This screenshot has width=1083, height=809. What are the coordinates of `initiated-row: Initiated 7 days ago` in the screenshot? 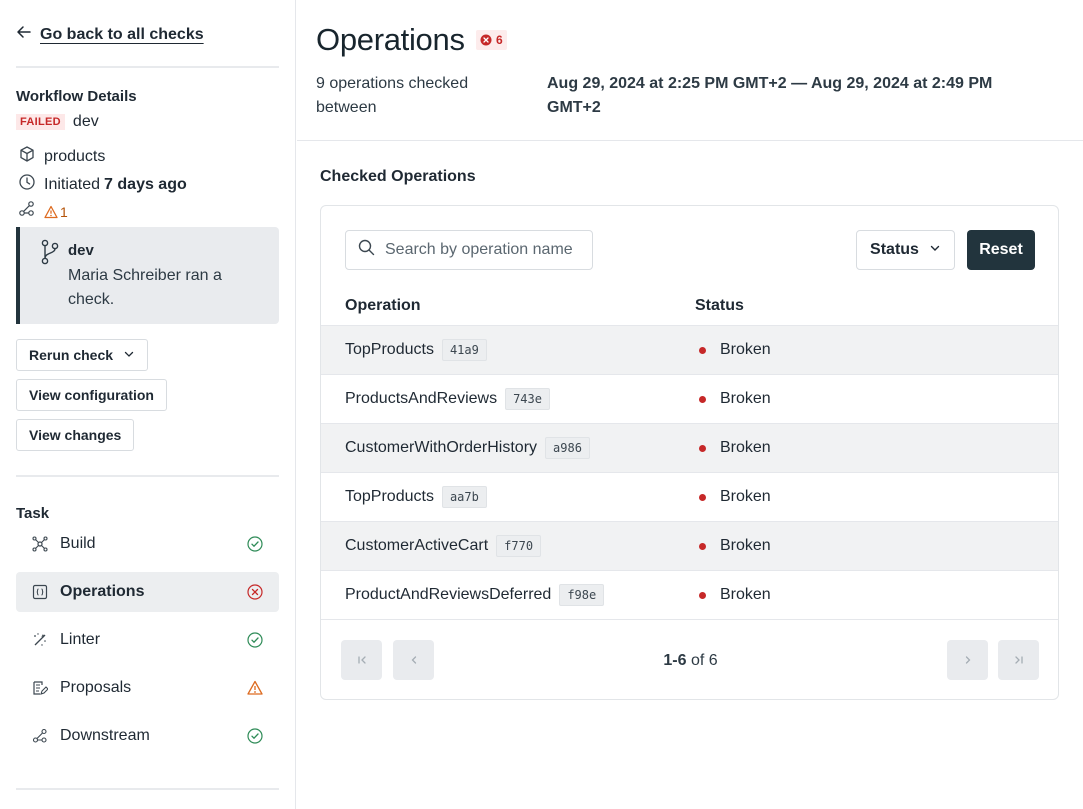 It's located at (102, 184).